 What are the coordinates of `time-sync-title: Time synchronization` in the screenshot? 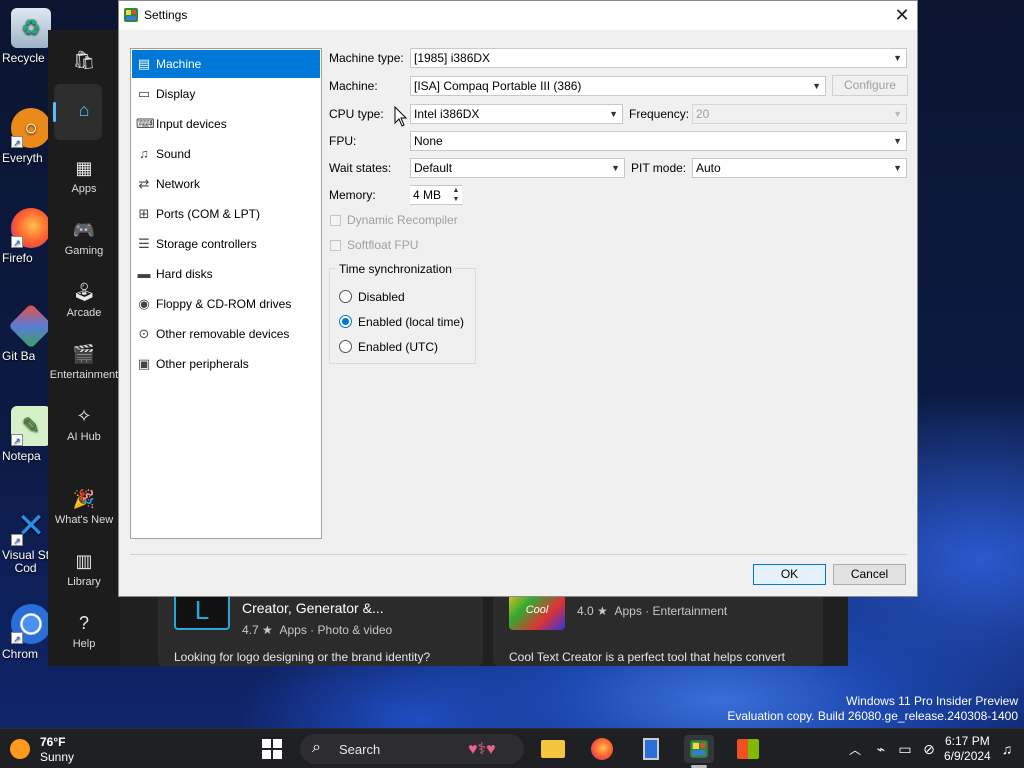 It's located at (395, 269).